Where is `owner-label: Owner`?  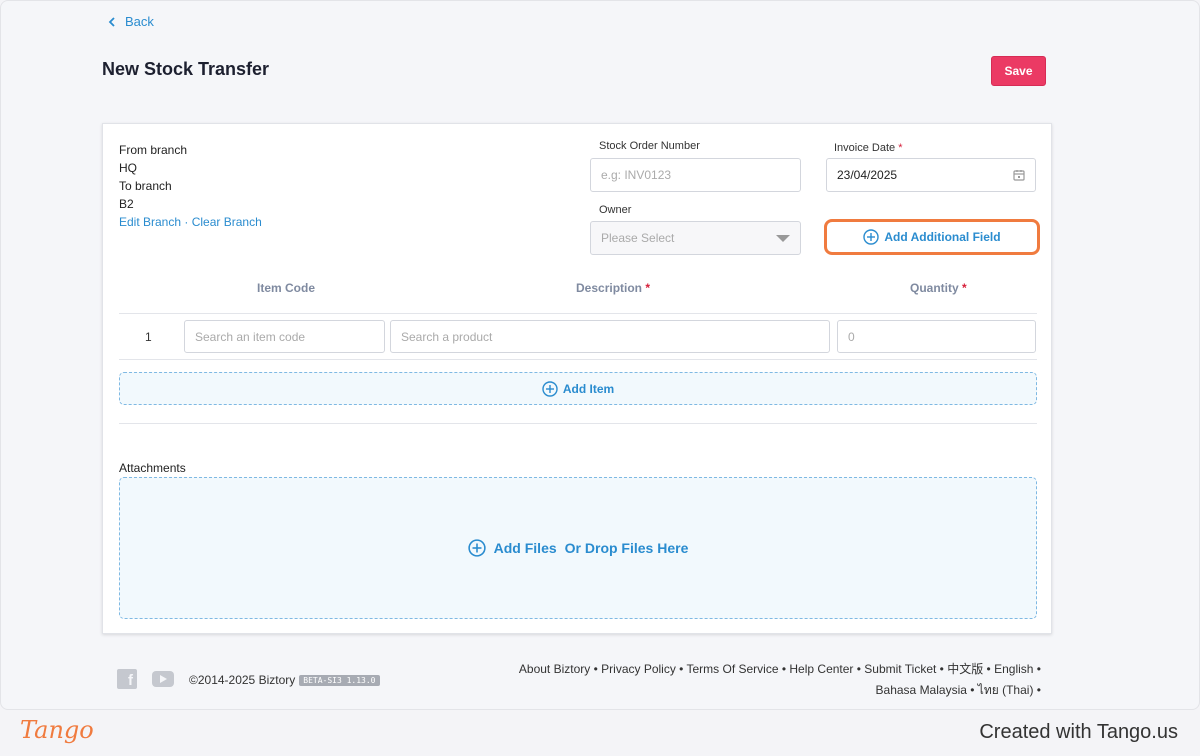 owner-label: Owner is located at coordinates (615, 210).